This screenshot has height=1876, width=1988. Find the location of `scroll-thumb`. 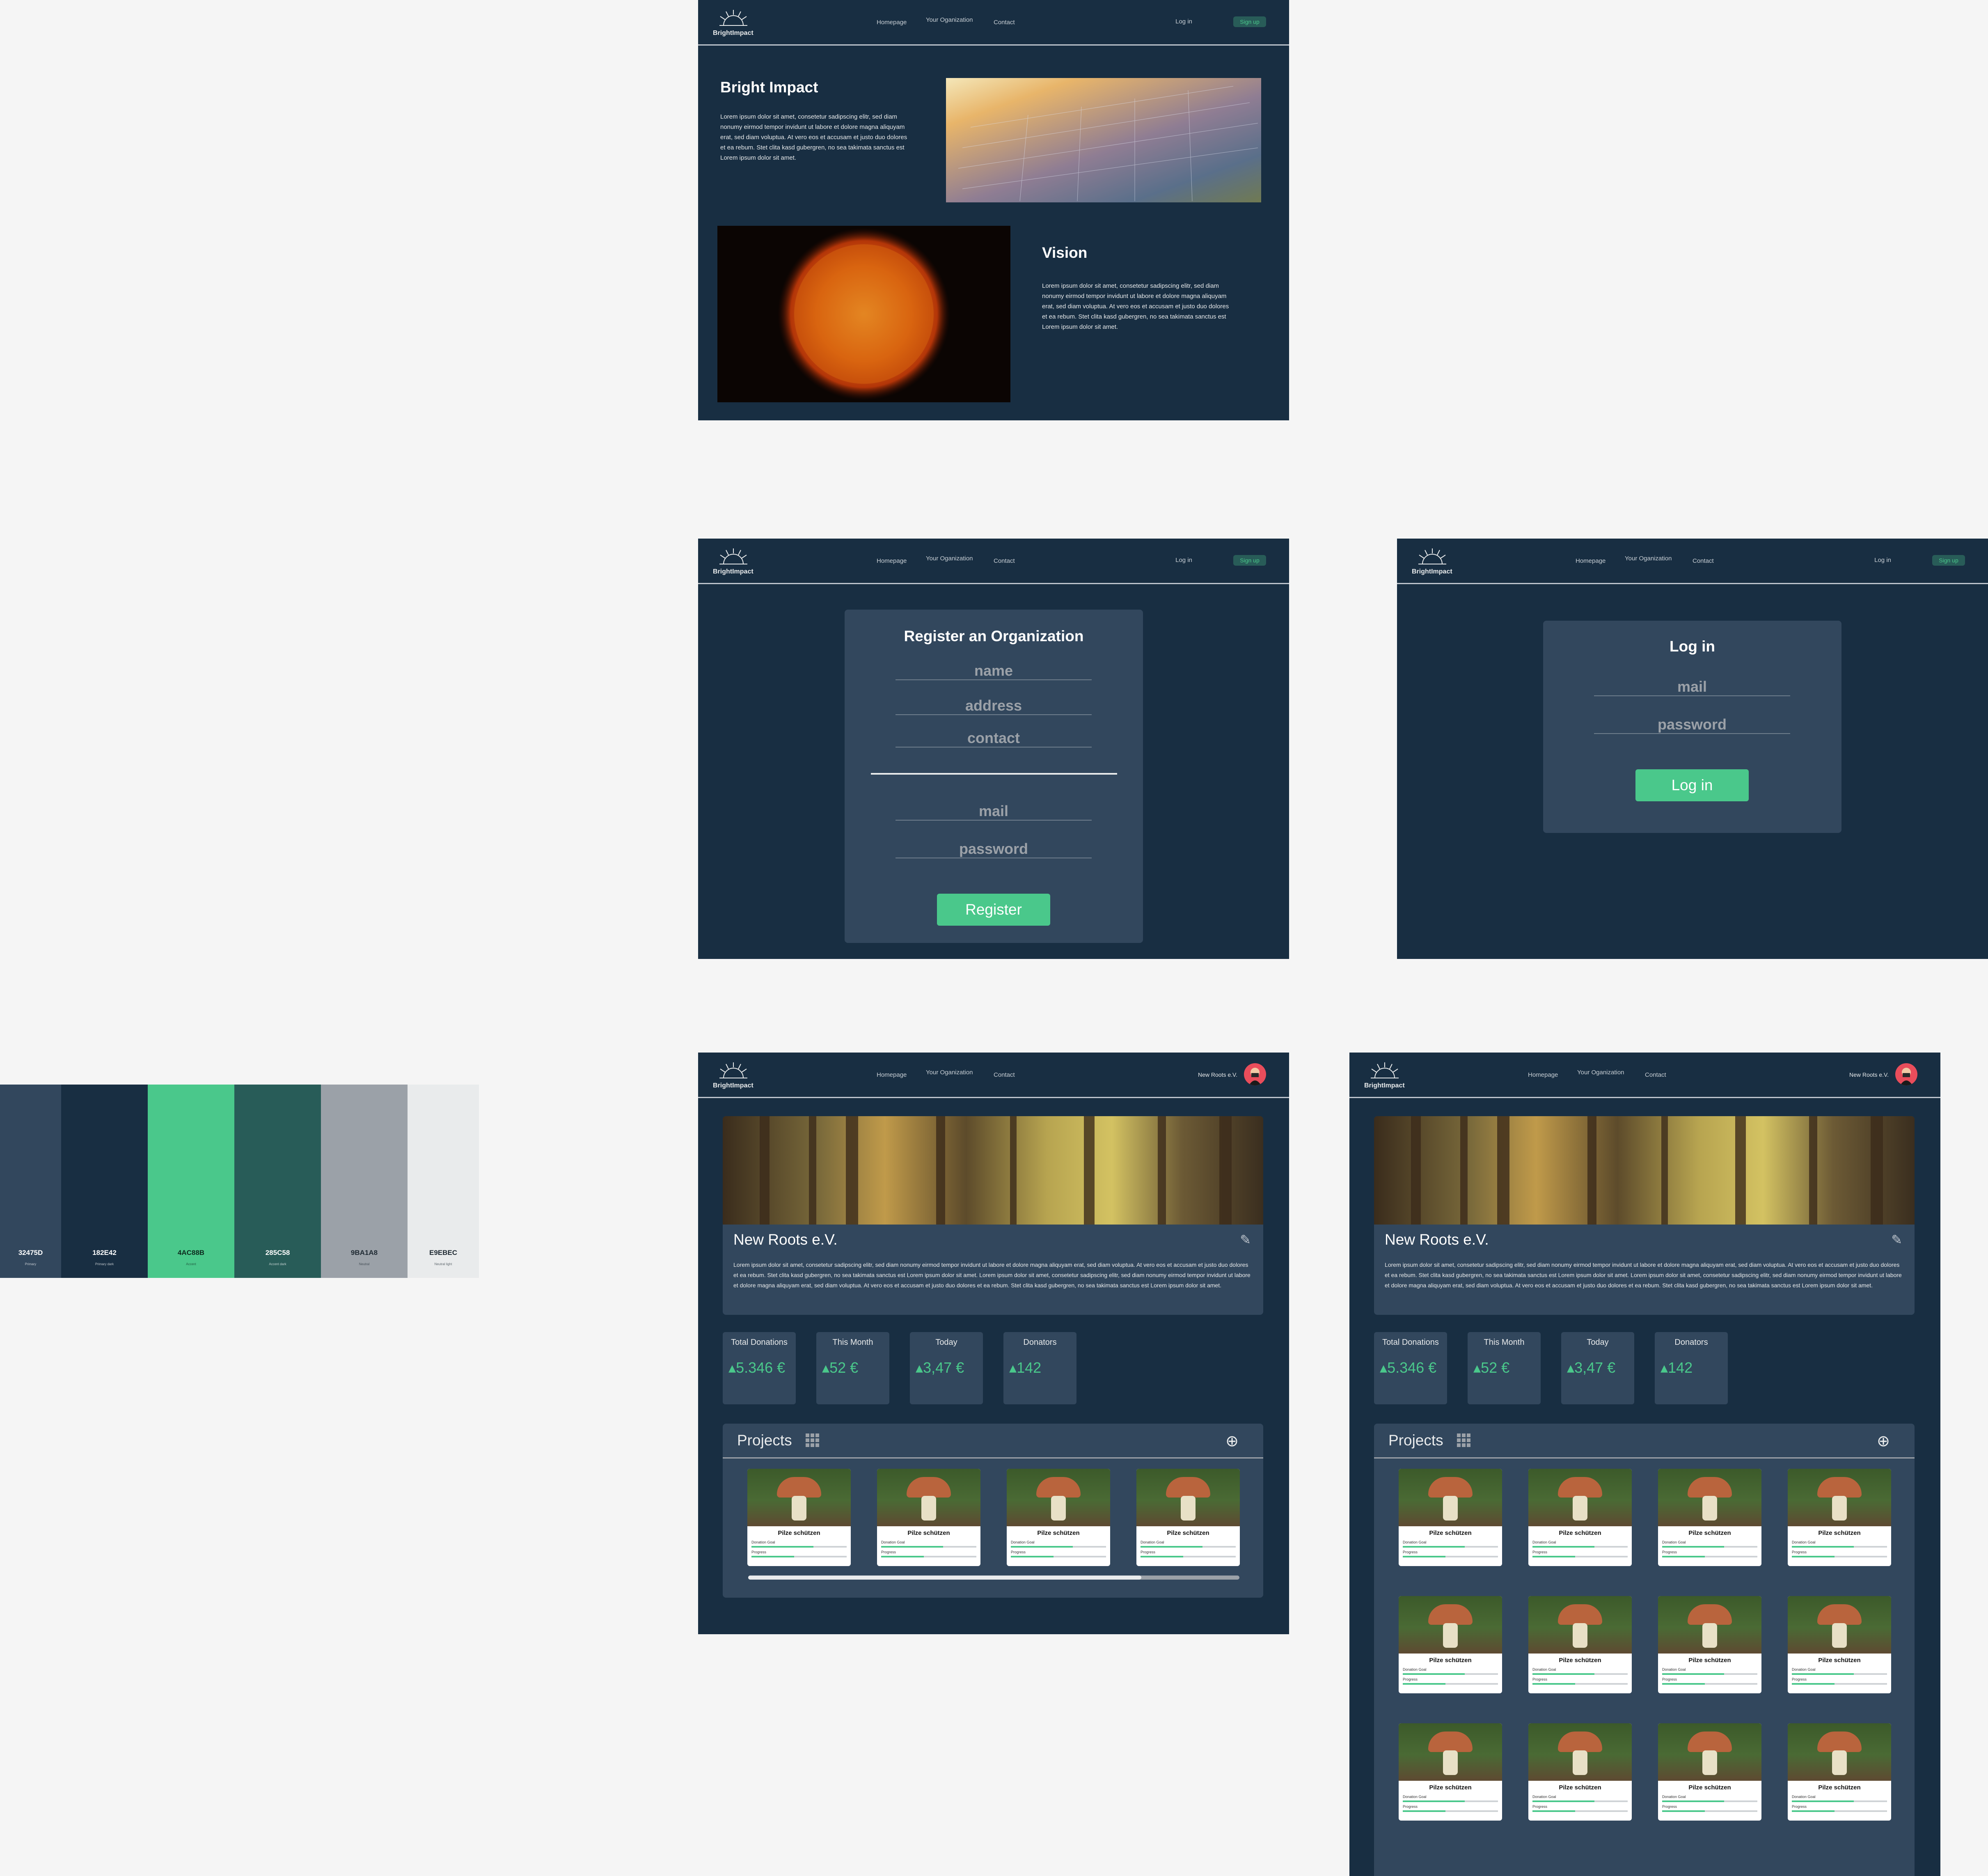

scroll-thumb is located at coordinates (945, 1578).